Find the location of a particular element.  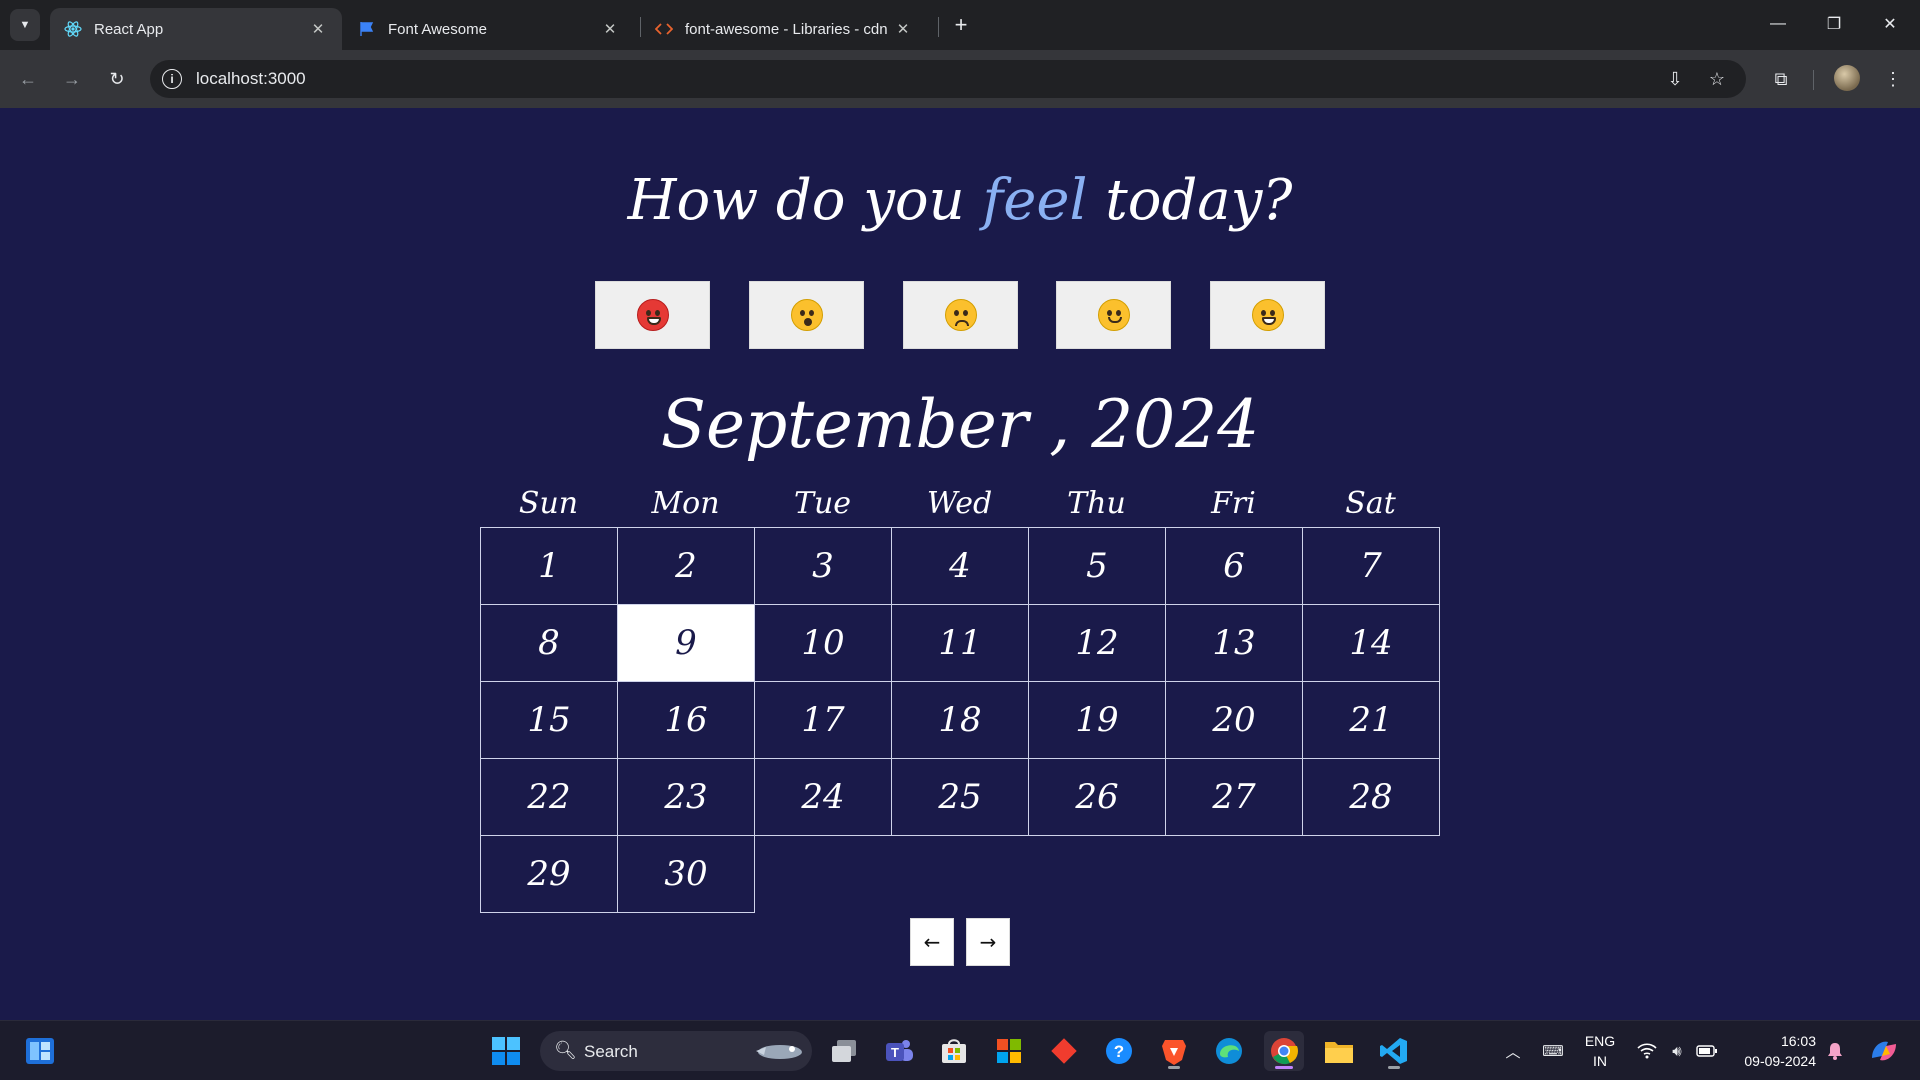

calendar-day: 28 is located at coordinates (1371, 797).